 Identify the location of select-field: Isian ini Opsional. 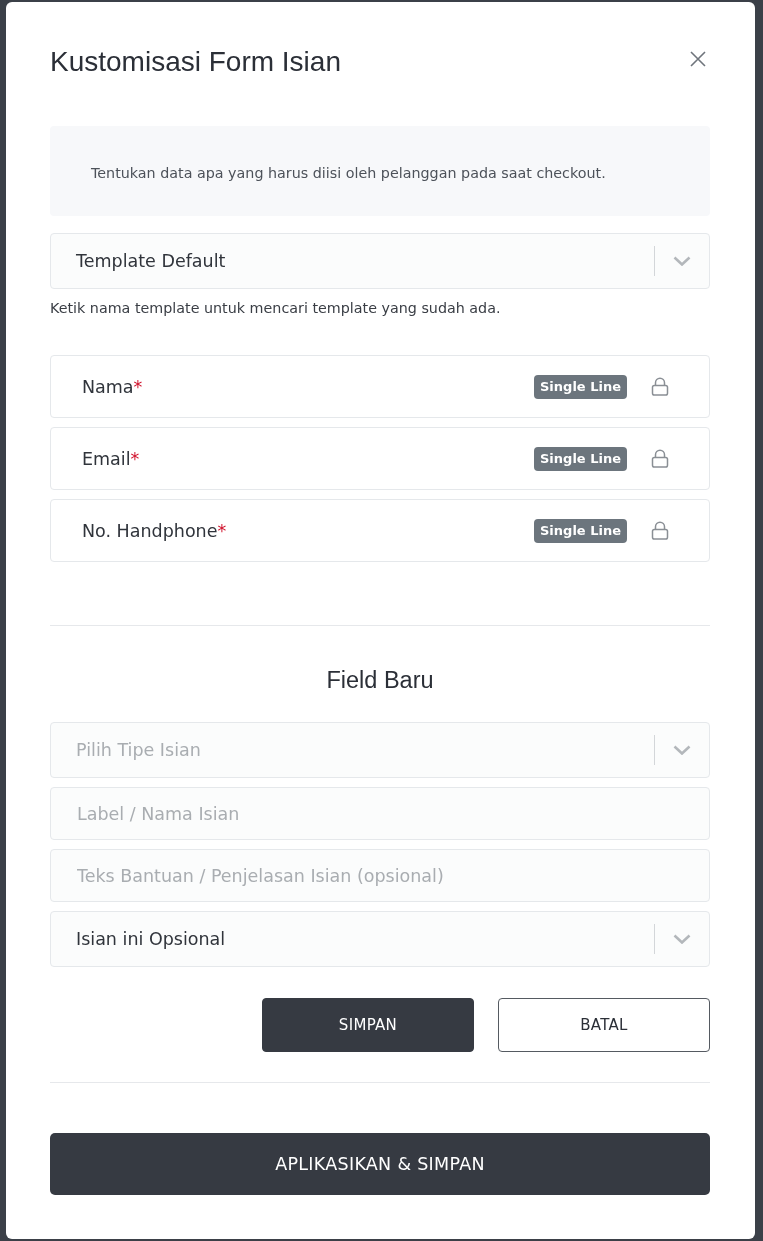
(380, 939).